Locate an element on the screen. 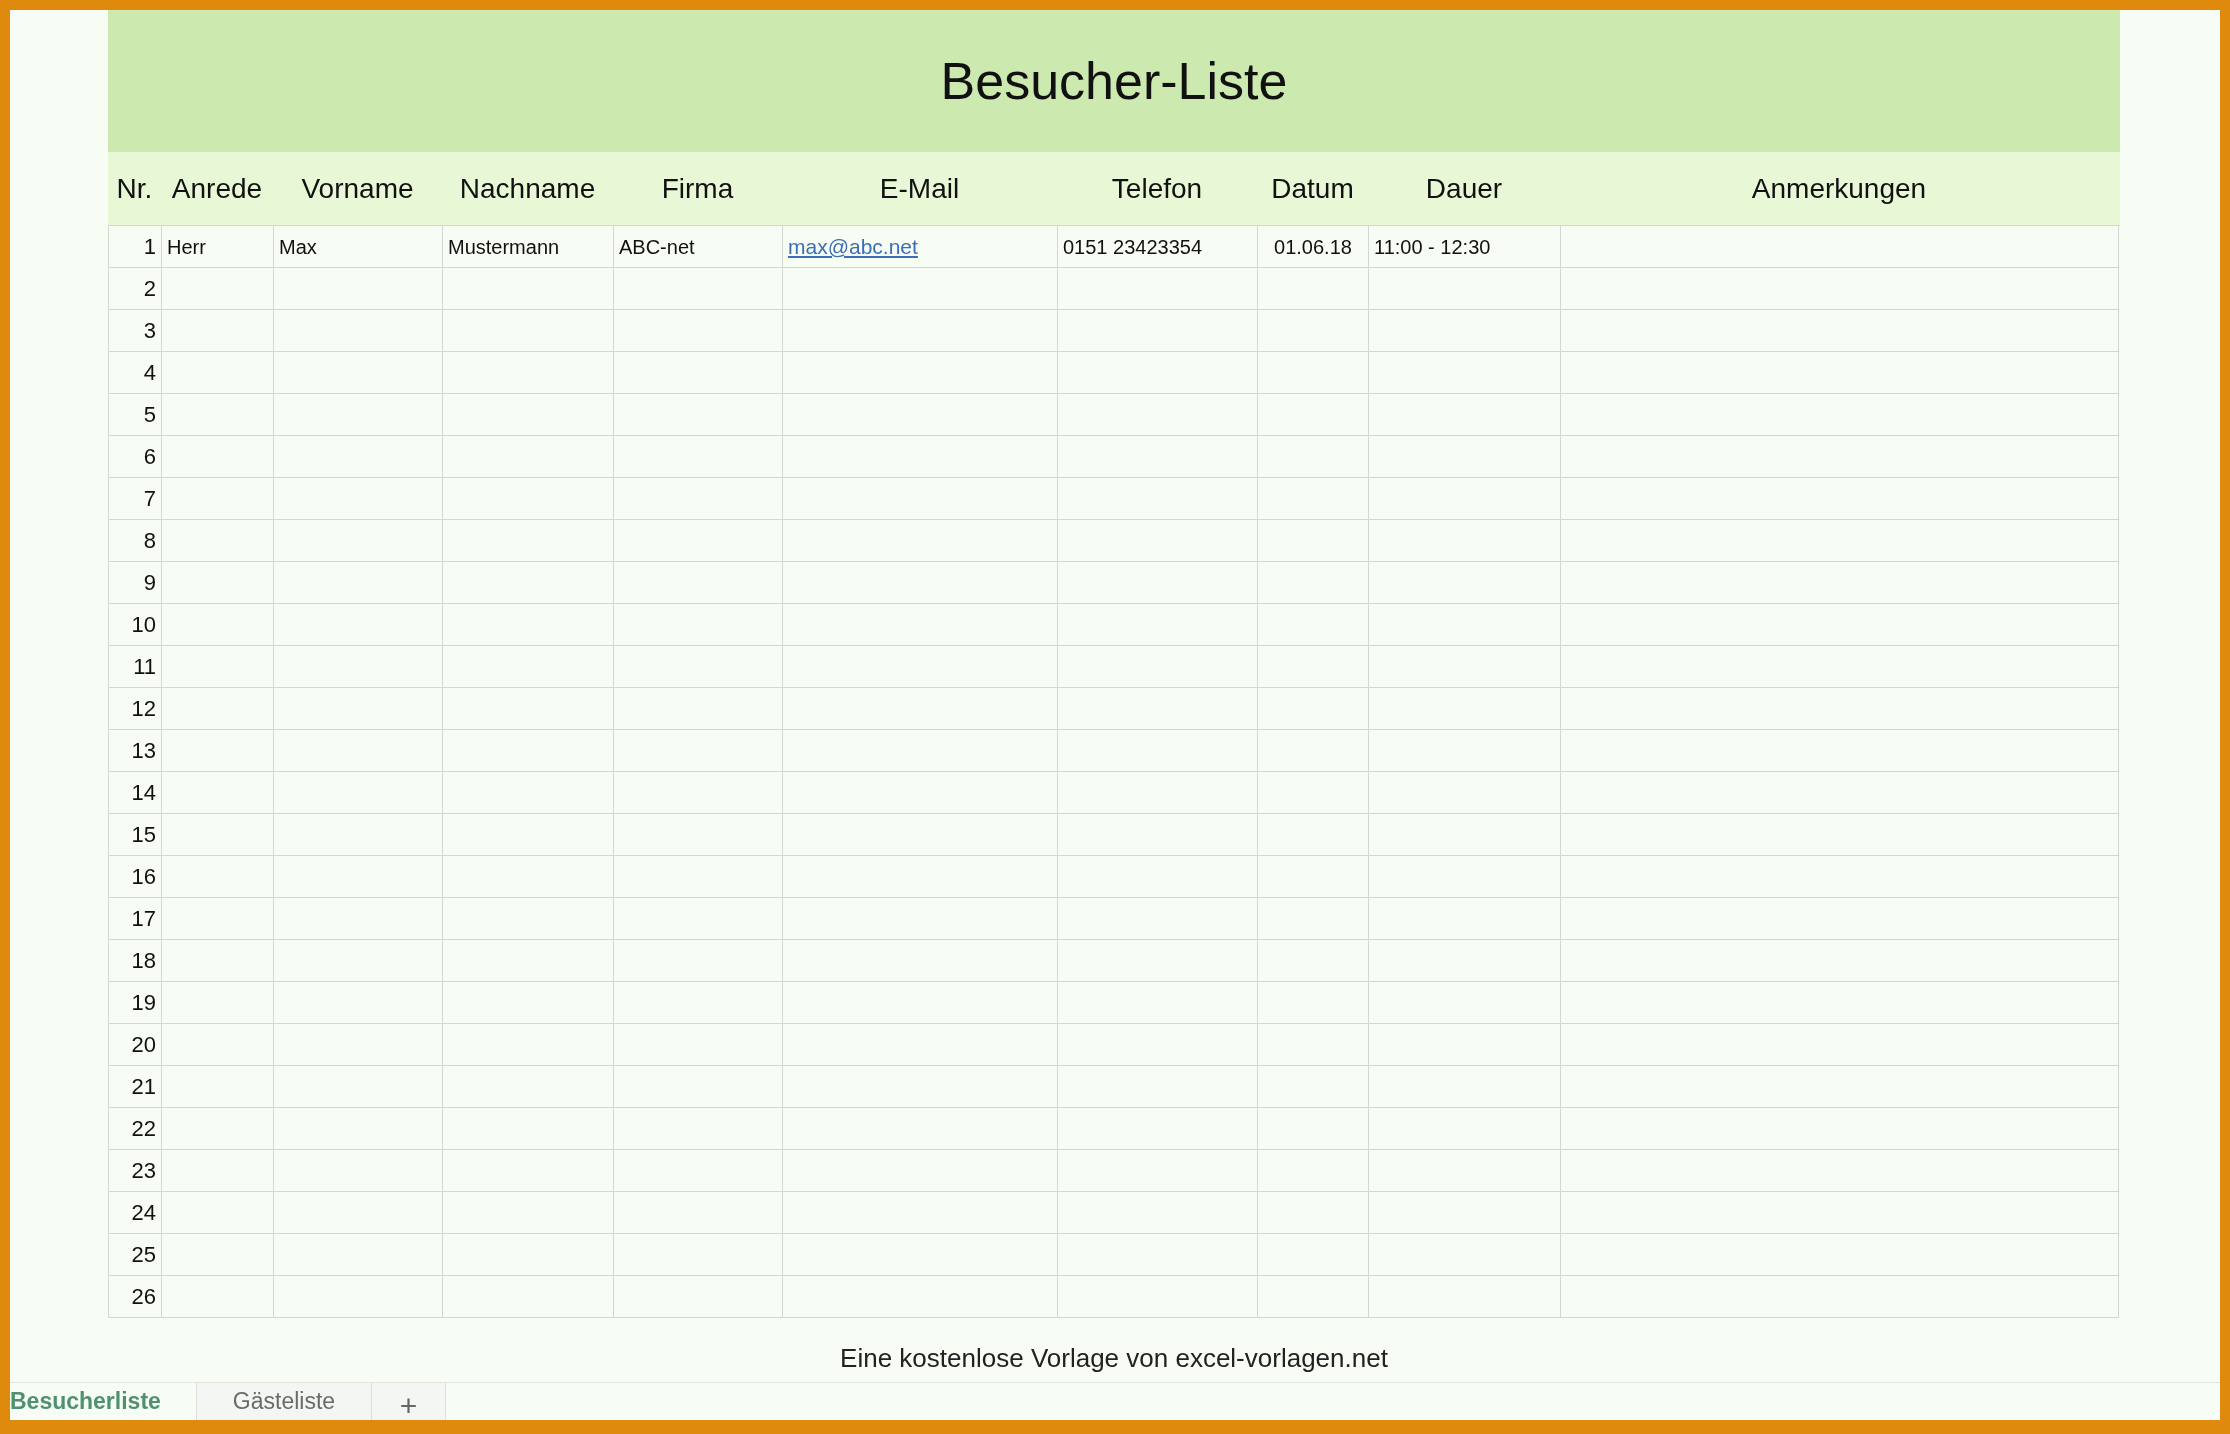 This screenshot has height=1434, width=2230. row-number-cell: 8 is located at coordinates (135, 541).